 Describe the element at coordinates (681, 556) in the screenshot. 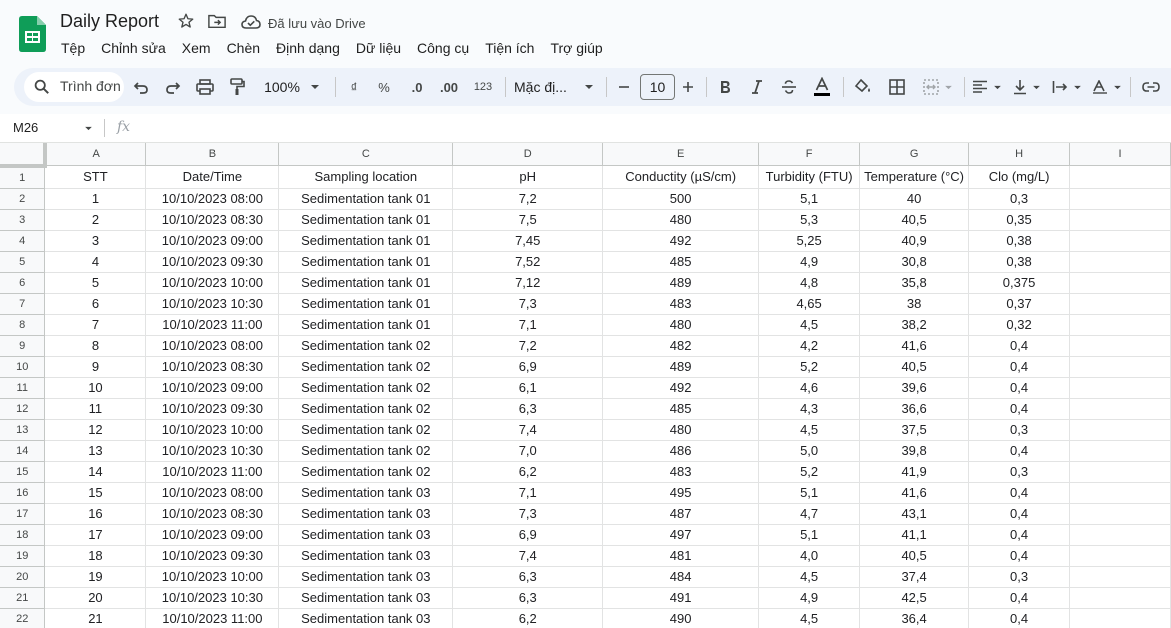

I see `cell: 481` at that location.